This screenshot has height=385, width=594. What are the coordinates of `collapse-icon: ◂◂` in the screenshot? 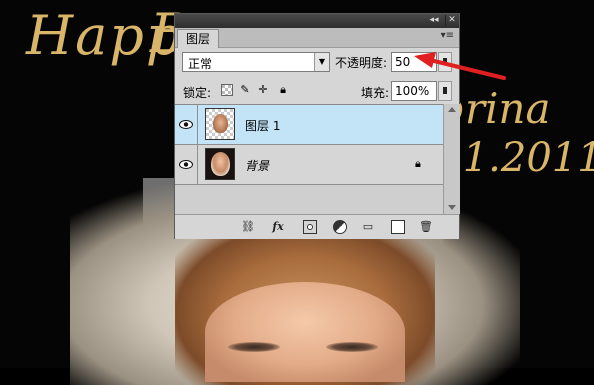 It's located at (434, 20).